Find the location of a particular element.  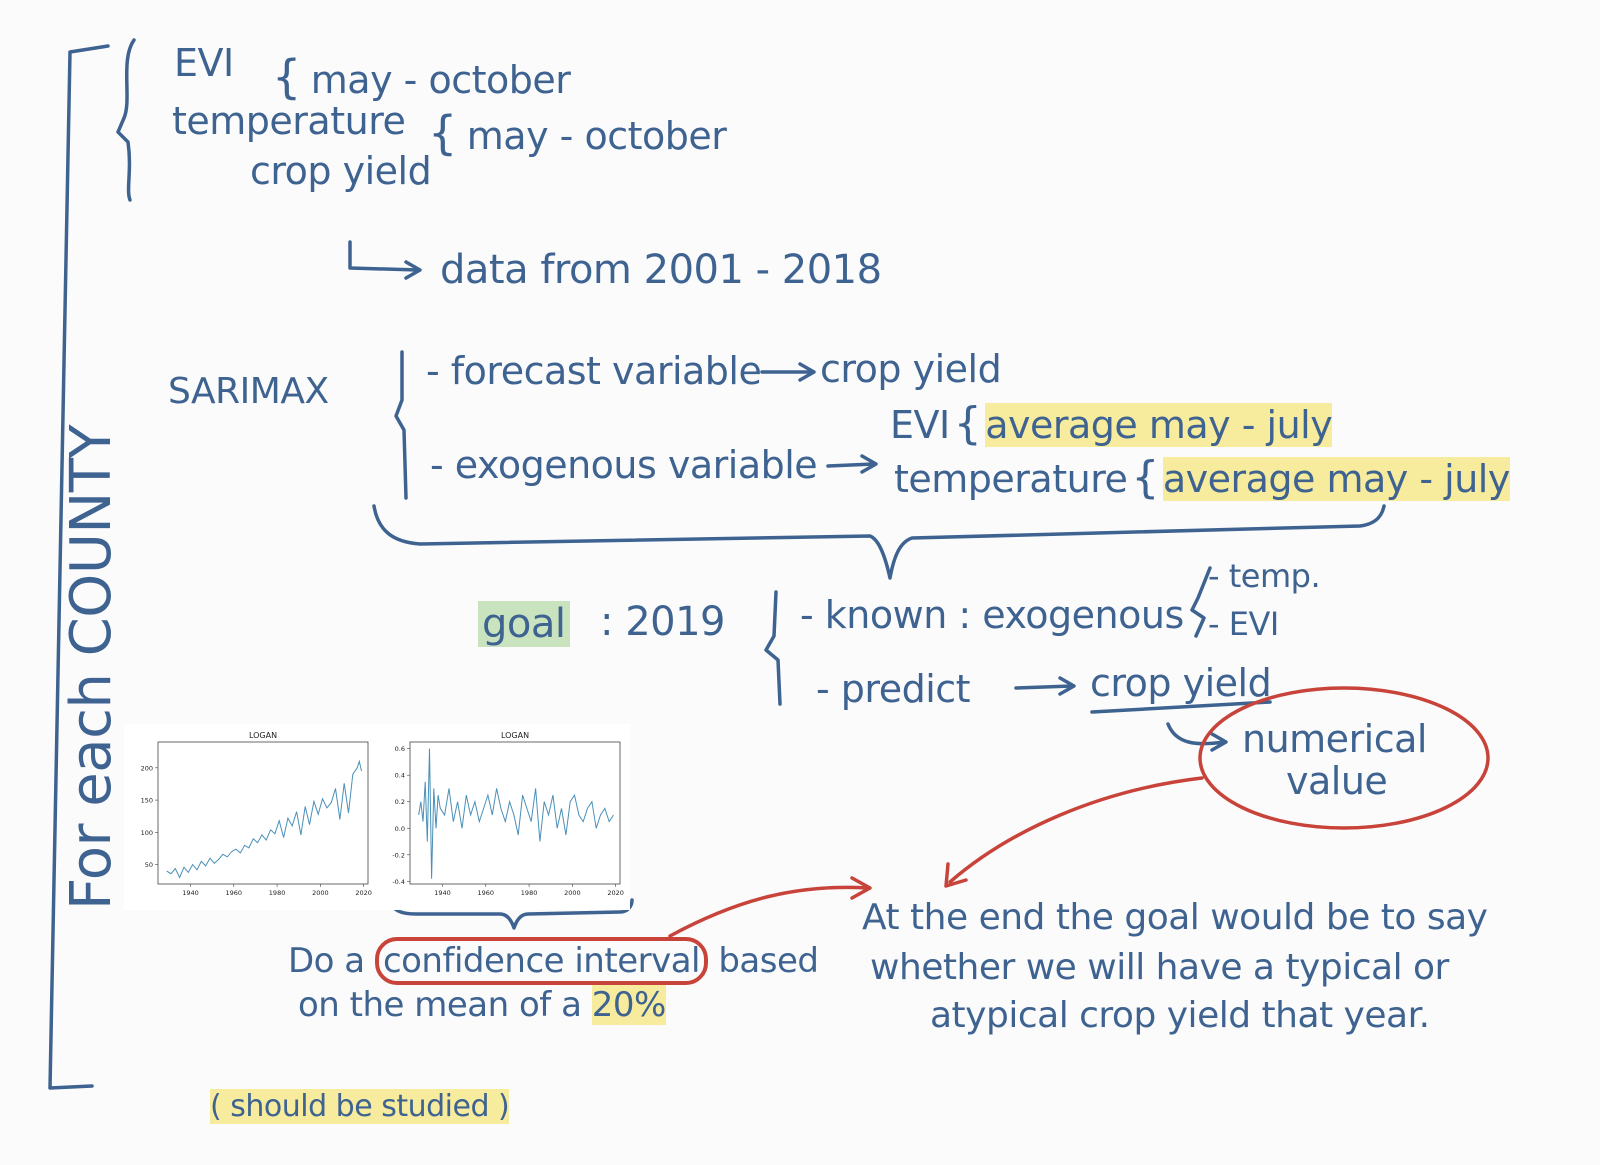

sarimax-label: SARIMAX is located at coordinates (248, 391).